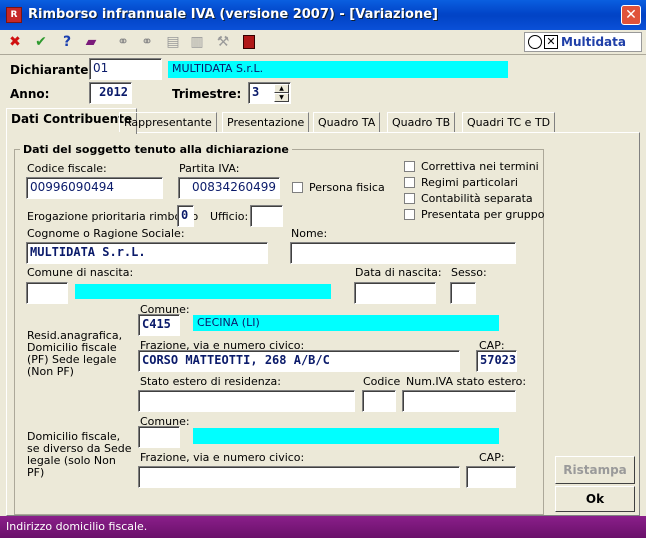 The width and height of the screenshot is (646, 538). Describe the element at coordinates (631, 15) in the screenshot. I see `close-button: ✕` at that location.